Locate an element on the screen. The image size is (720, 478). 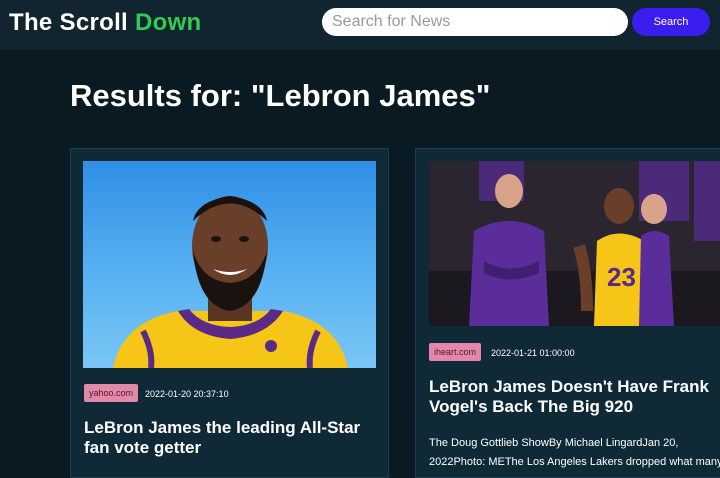
svg-text: 23 is located at coordinates (621, 277).